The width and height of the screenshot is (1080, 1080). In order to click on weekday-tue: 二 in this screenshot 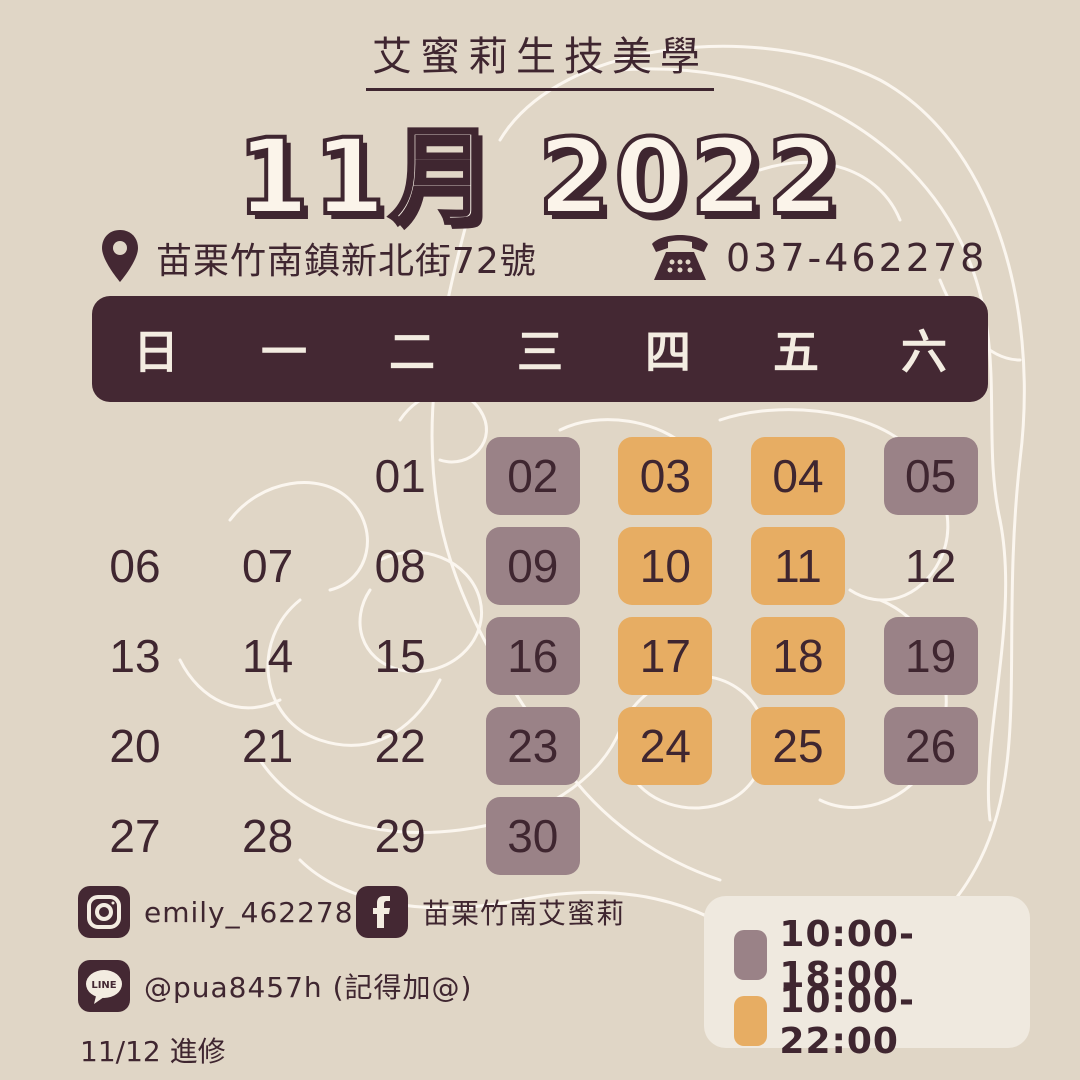, I will do `click(412, 352)`.